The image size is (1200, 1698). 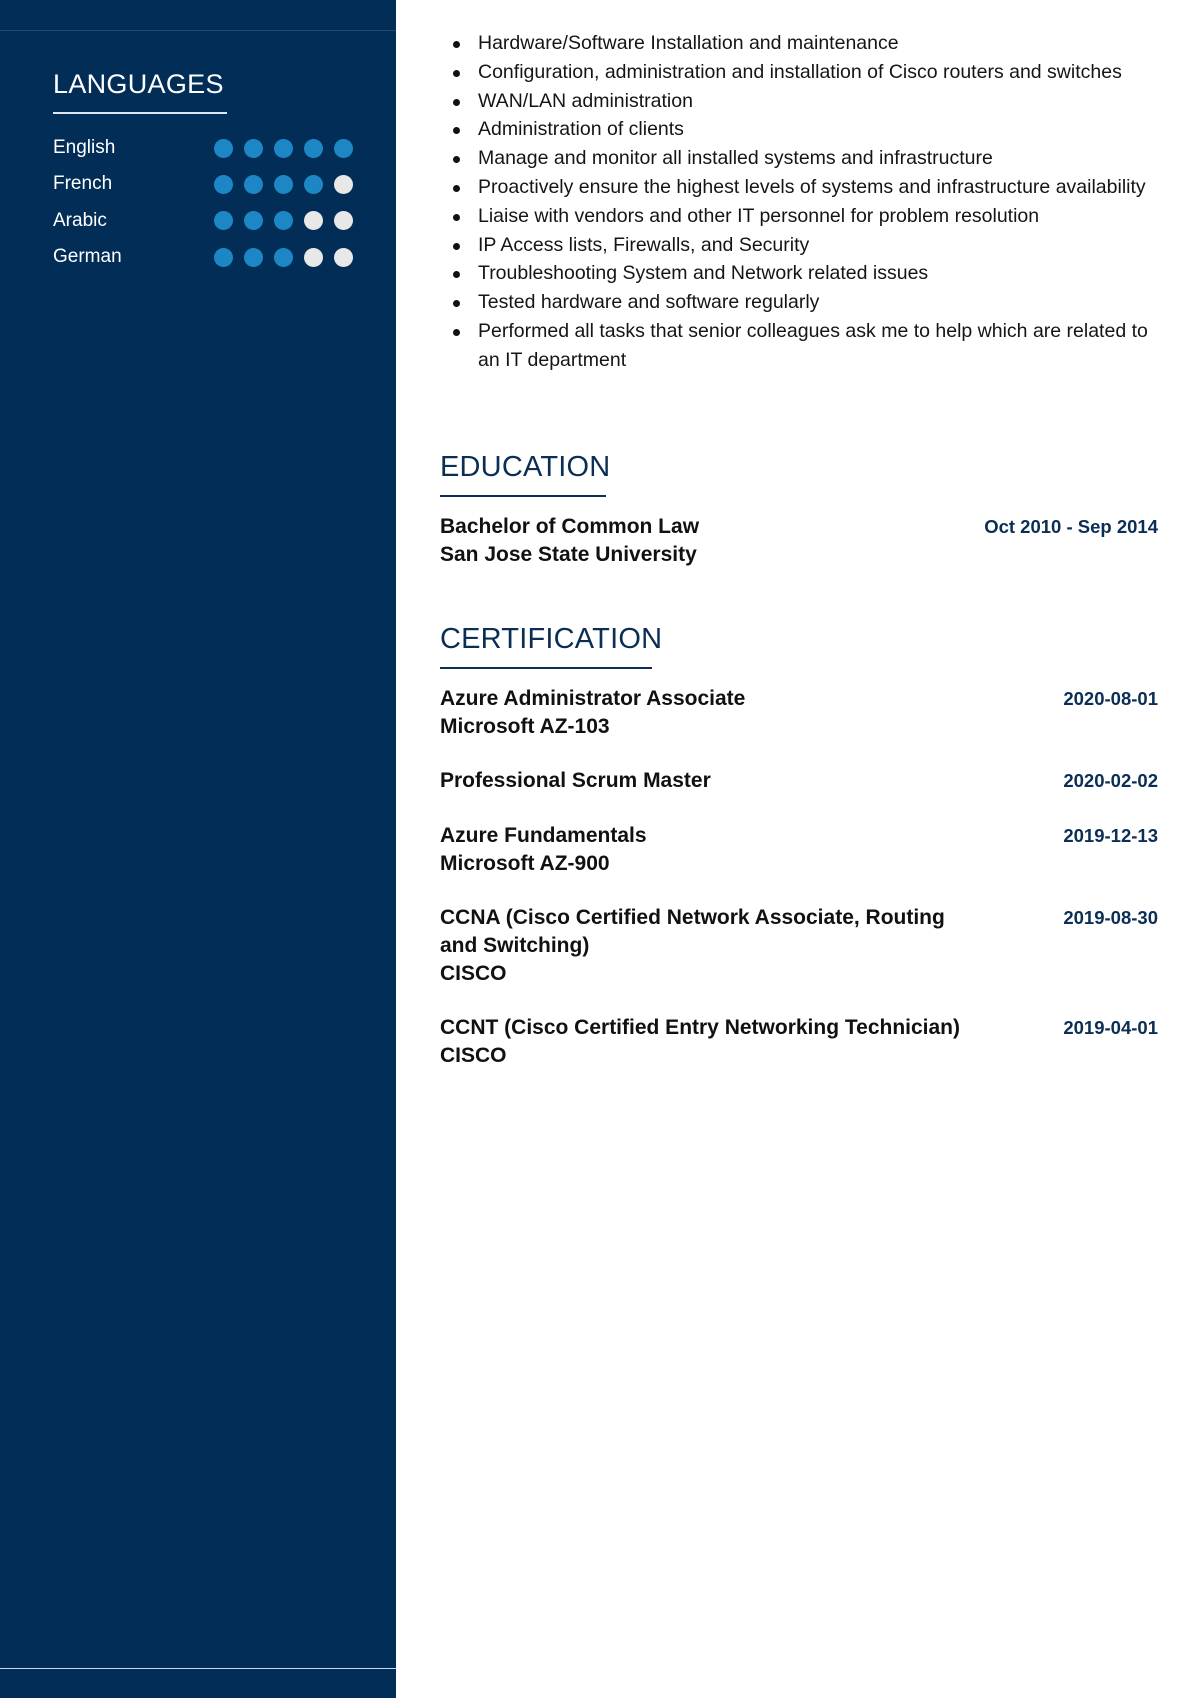 I want to click on certification-heading-underline, so click(x=546, y=668).